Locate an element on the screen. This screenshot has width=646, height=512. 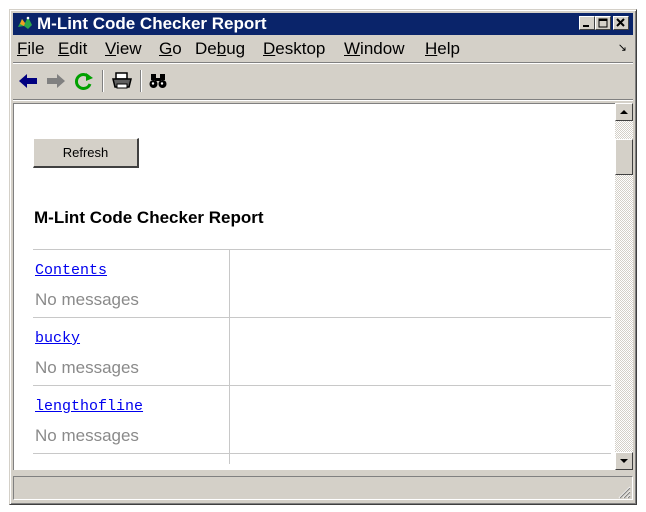
file-link-bucky: bucky is located at coordinates (57, 338).